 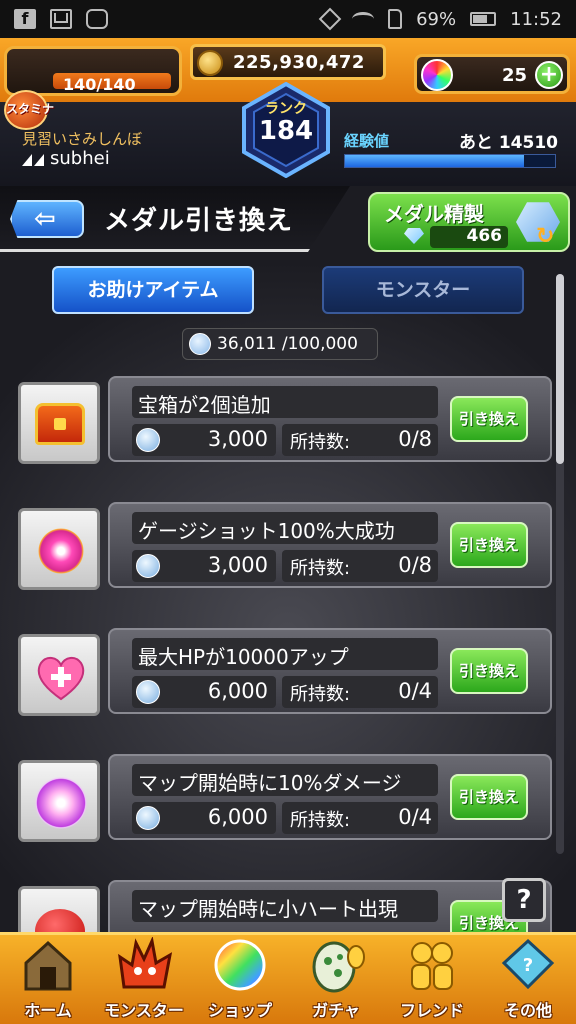 I want to click on item-card: ゲージショット100%大成功 3,000 所持数: 0/8 引き換え, so click(x=330, y=545).